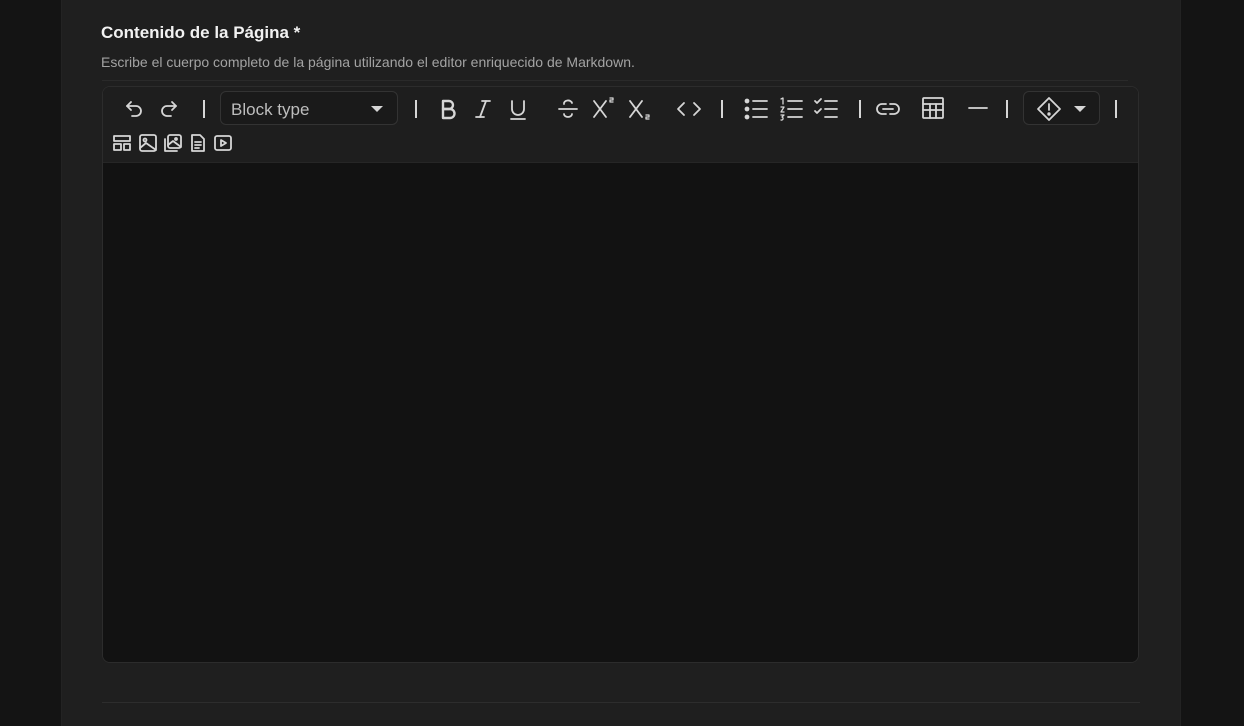 The image size is (1244, 726). What do you see at coordinates (518, 110) in the screenshot?
I see `underline-icon` at bounding box center [518, 110].